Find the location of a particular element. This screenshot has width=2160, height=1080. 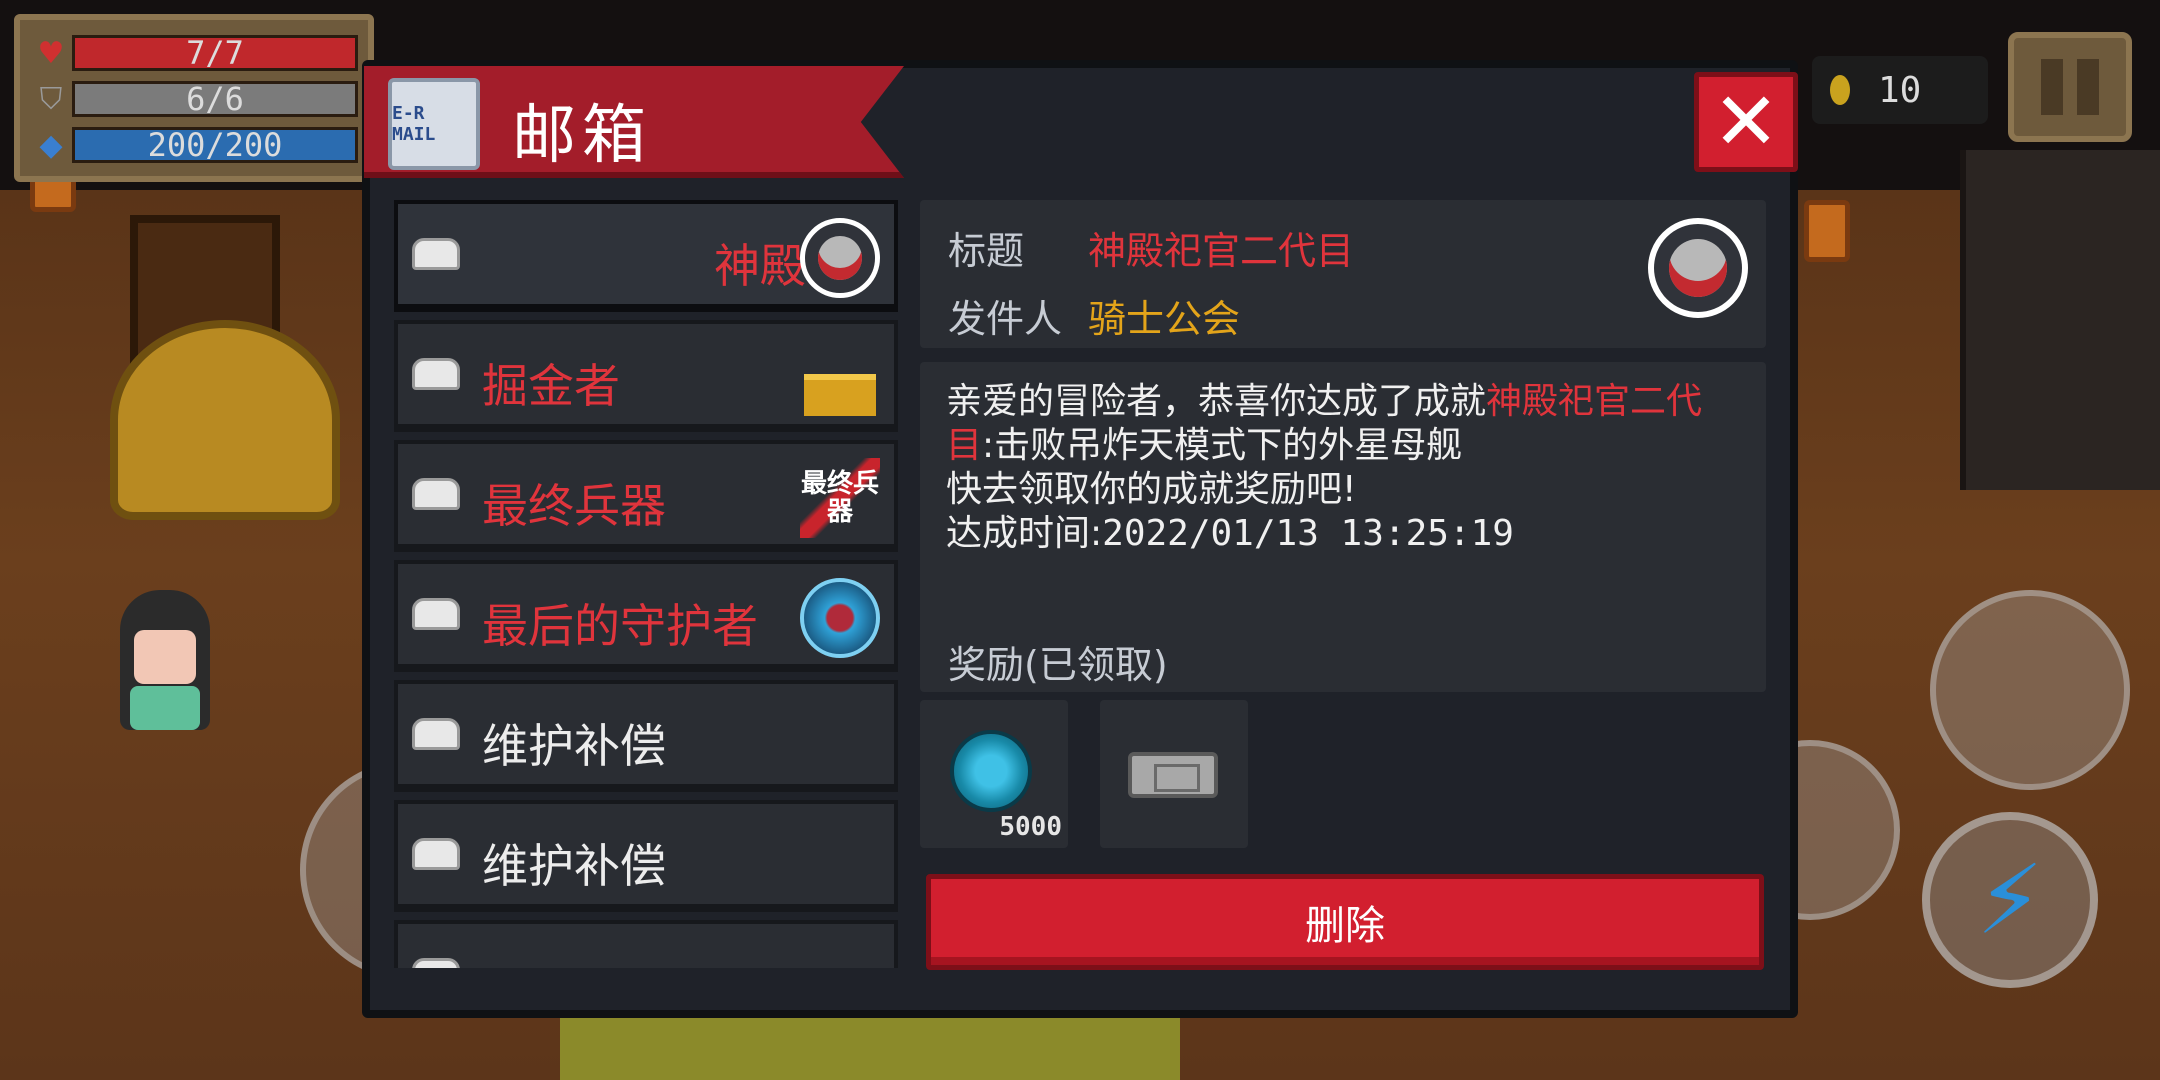

mailbox-header: E-R MAIL 邮箱 is located at coordinates (634, 122).